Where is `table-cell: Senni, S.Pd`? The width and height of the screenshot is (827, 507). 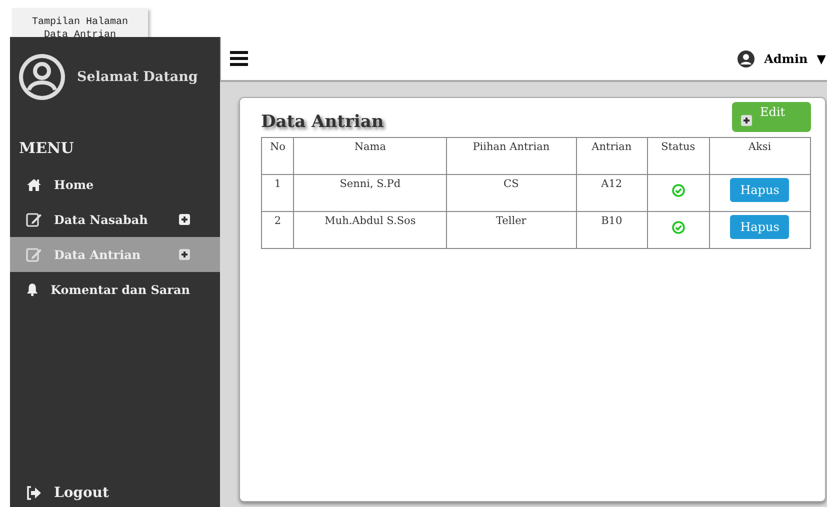 table-cell: Senni, S.Pd is located at coordinates (370, 193).